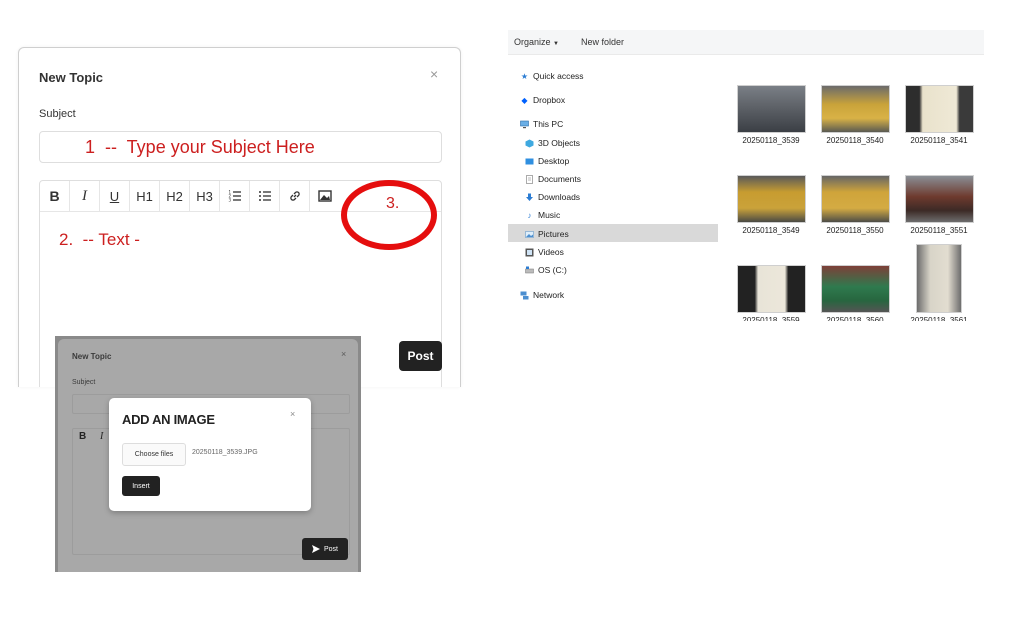  What do you see at coordinates (141, 486) in the screenshot?
I see `insert-button: Insert` at bounding box center [141, 486].